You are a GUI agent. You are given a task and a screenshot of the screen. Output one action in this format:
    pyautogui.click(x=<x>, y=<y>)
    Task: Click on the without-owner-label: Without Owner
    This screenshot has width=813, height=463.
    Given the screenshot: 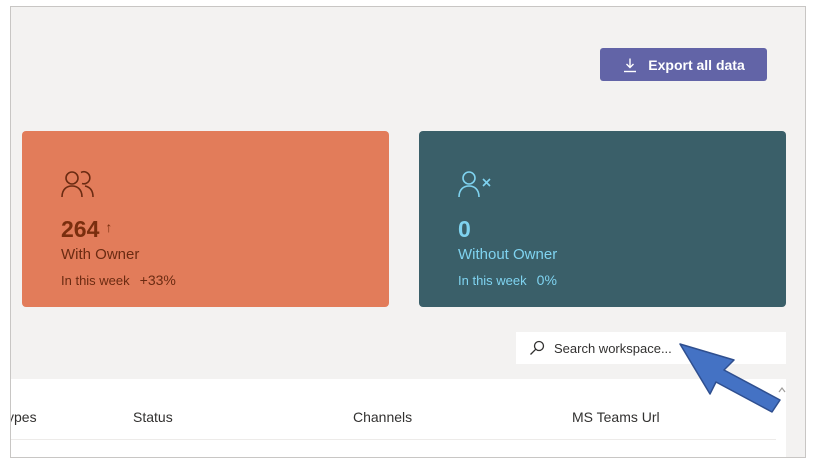 What is the action you would take?
    pyautogui.click(x=508, y=254)
    